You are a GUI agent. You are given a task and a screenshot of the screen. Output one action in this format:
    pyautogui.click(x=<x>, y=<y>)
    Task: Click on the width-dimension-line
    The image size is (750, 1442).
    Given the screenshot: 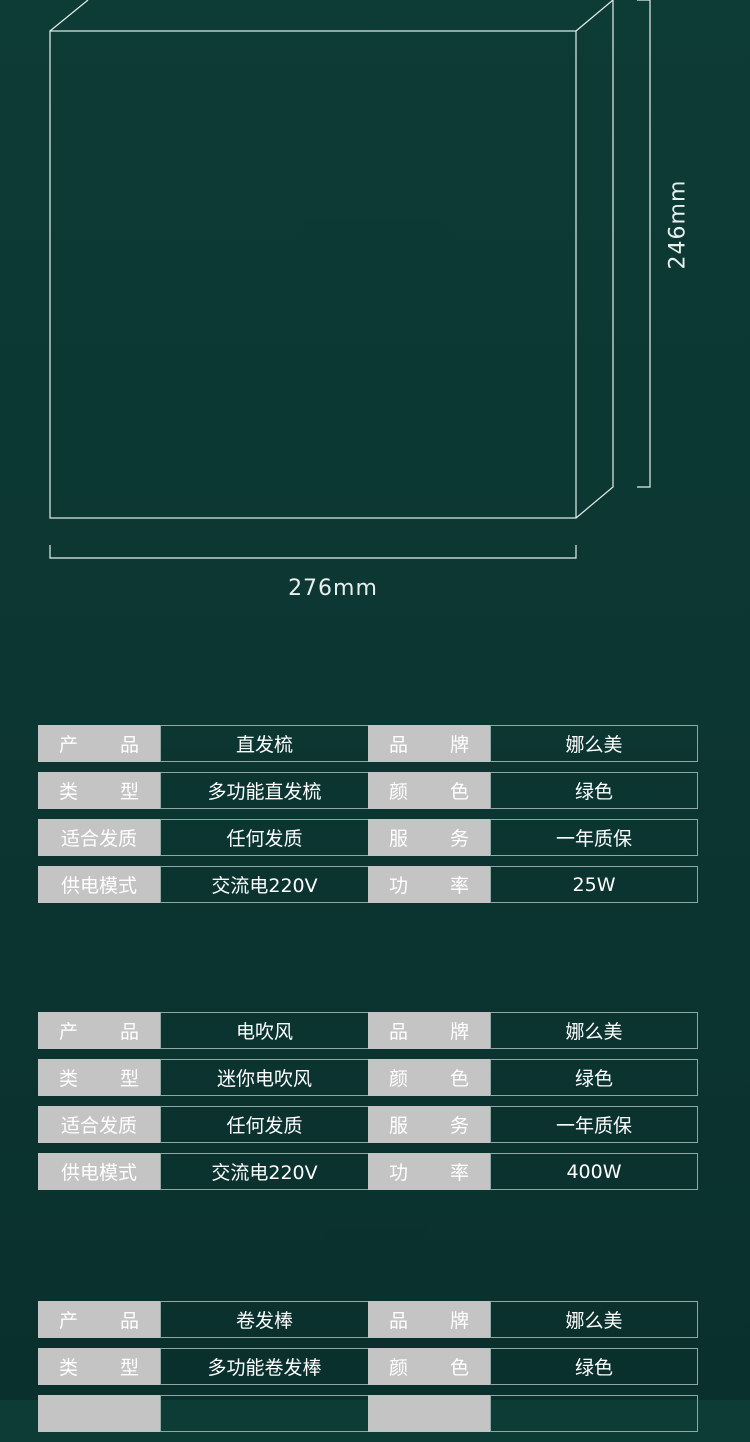 What is the action you would take?
    pyautogui.click(x=313, y=552)
    